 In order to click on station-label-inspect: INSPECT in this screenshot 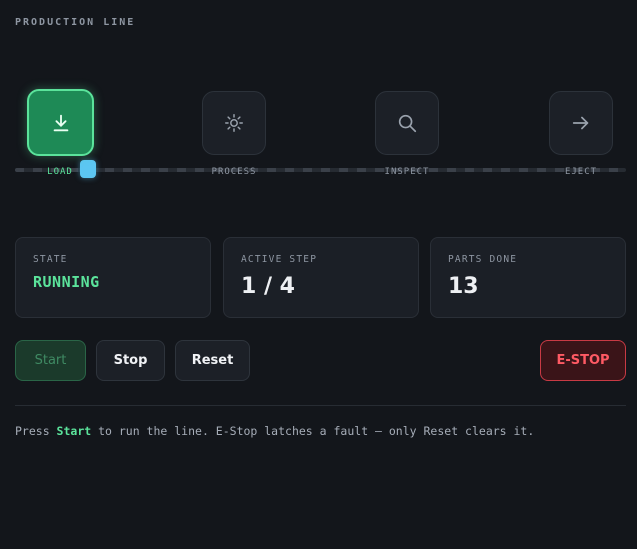, I will do `click(407, 172)`.